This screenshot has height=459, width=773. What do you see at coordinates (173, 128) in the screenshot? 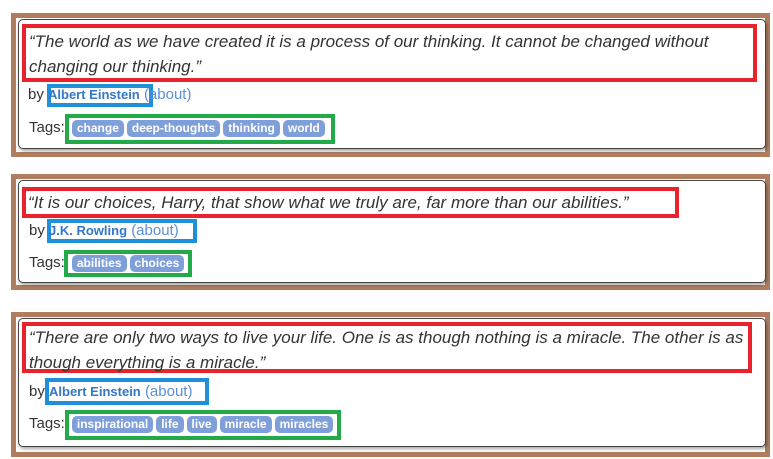
I see `tag-deep-thoughts: deep-thoughts` at bounding box center [173, 128].